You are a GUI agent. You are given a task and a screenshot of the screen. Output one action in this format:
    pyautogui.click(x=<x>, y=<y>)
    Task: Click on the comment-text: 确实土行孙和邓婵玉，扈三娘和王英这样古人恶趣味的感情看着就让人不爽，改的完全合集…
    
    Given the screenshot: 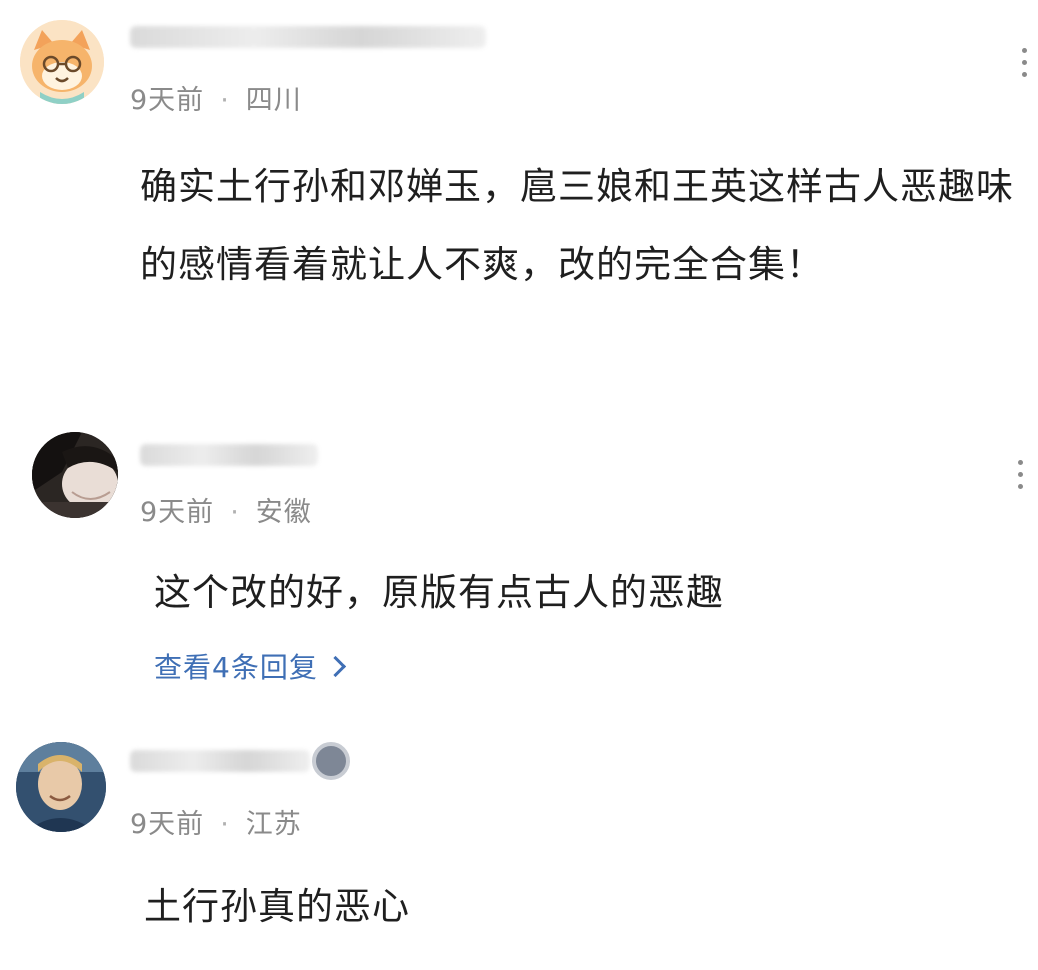 What is the action you would take?
    pyautogui.click(x=577, y=225)
    